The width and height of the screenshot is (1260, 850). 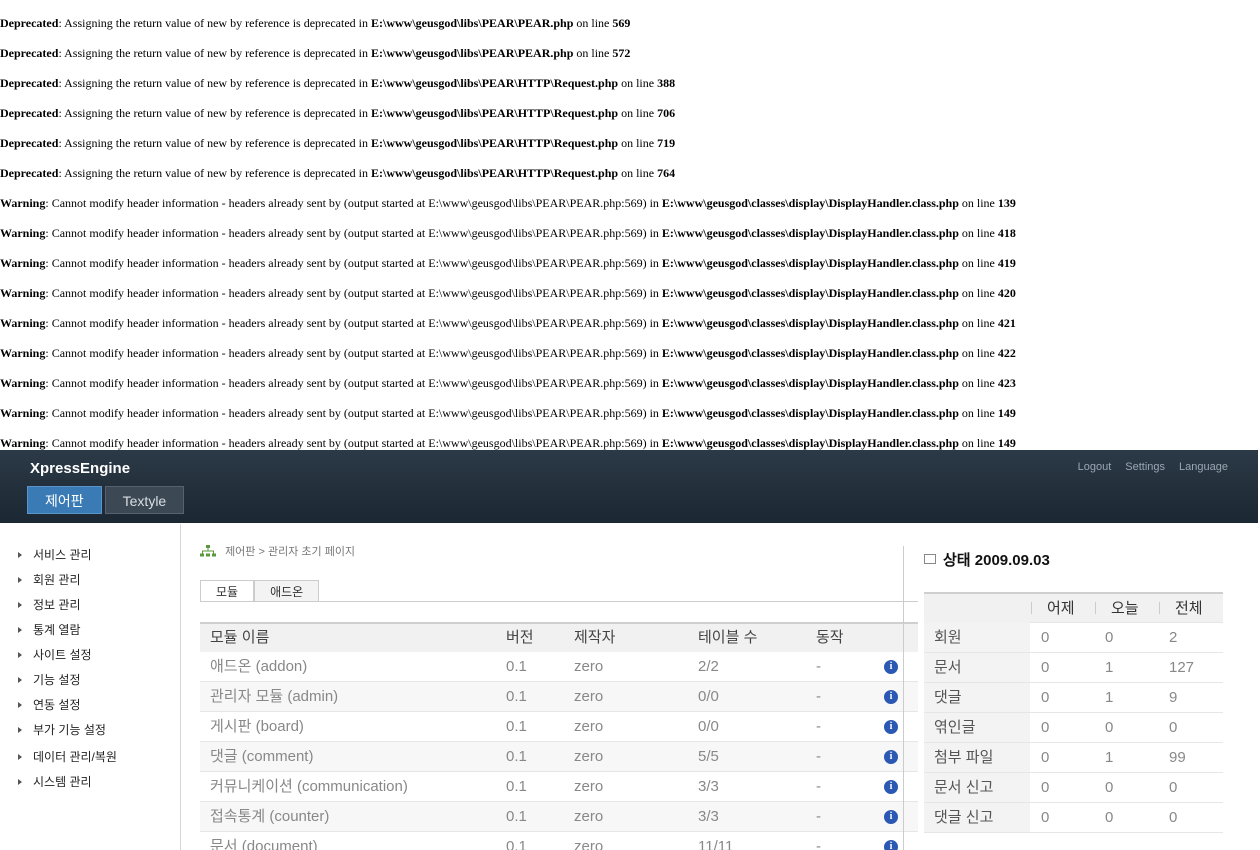 What do you see at coordinates (708, 786) in the screenshot?
I see `module-tables: 3/3` at bounding box center [708, 786].